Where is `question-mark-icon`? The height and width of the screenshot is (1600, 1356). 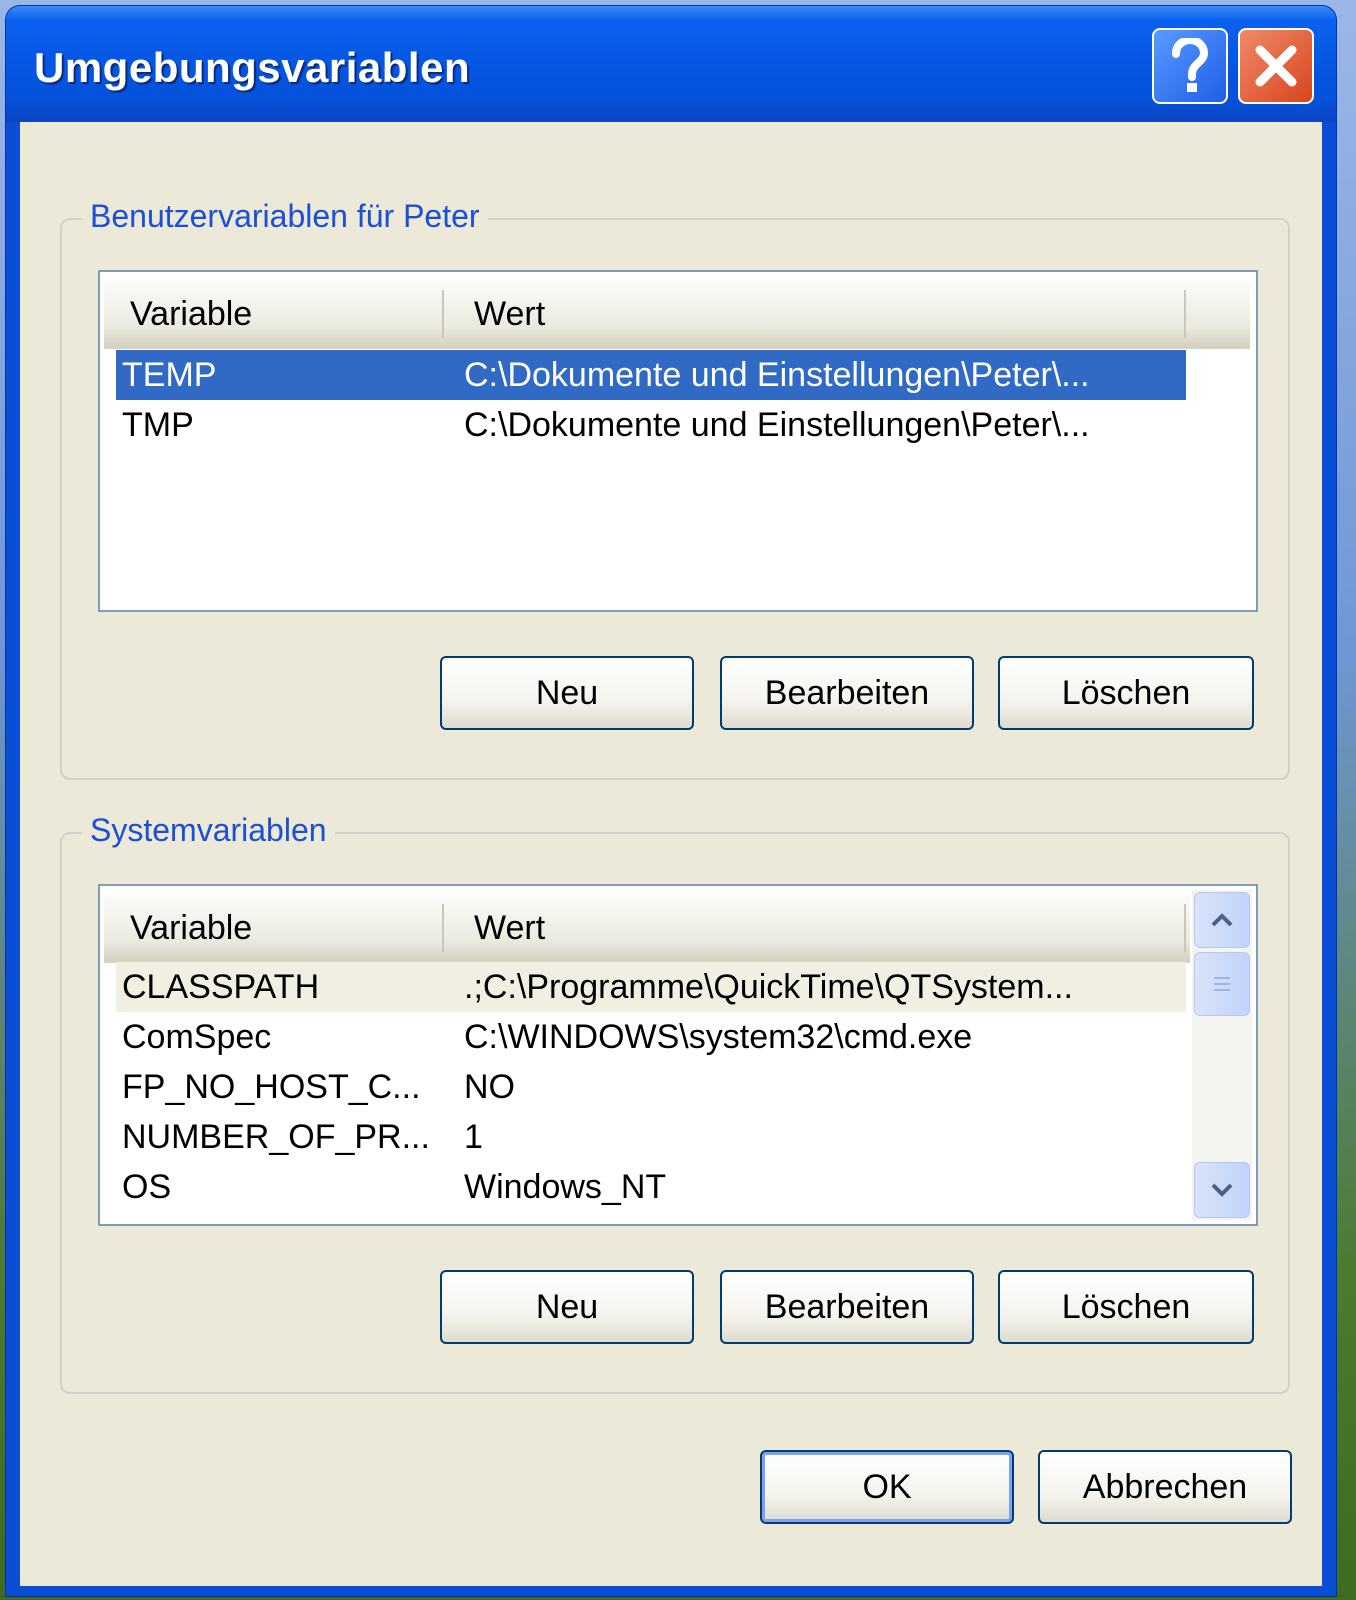 question-mark-icon is located at coordinates (1190, 65).